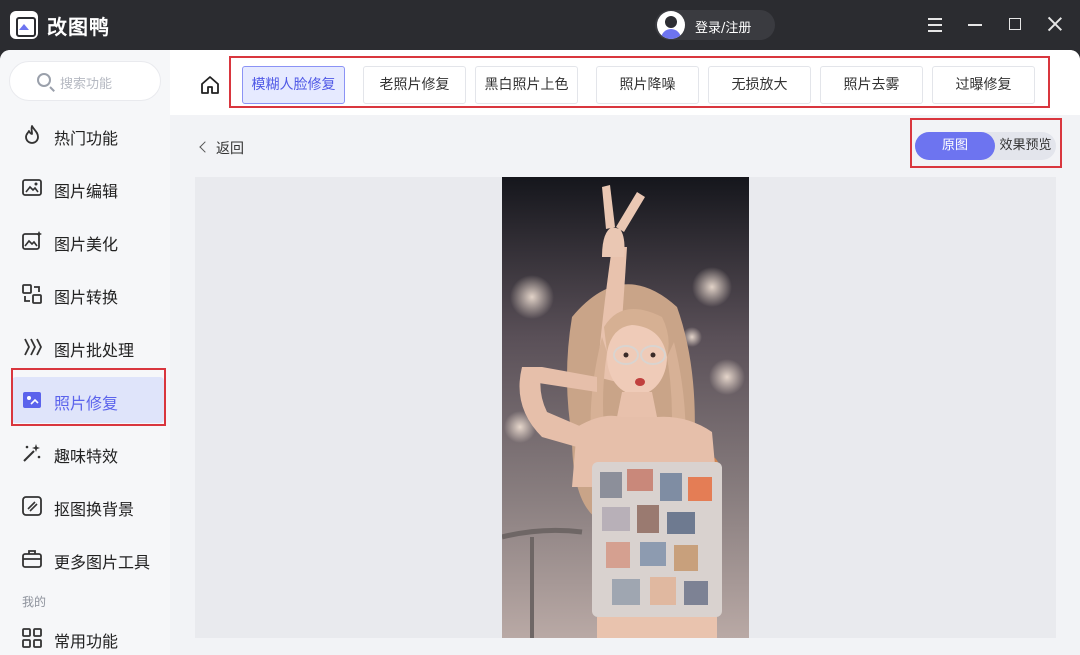  I want to click on sidebar-item-label: 常用功能, so click(86, 641).